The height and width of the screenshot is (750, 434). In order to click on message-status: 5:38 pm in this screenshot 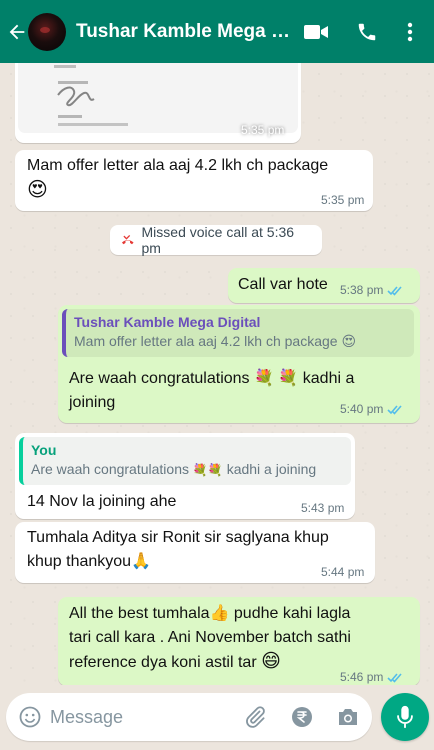, I will do `click(371, 290)`.